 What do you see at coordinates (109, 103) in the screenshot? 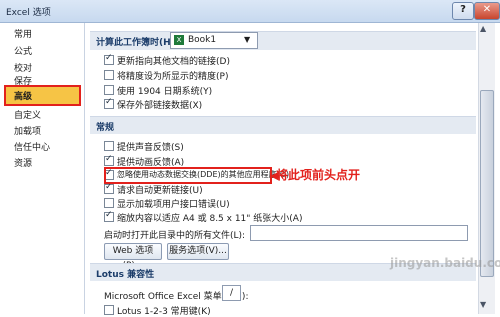
I see `checkbox-save-external-link-values` at bounding box center [109, 103].